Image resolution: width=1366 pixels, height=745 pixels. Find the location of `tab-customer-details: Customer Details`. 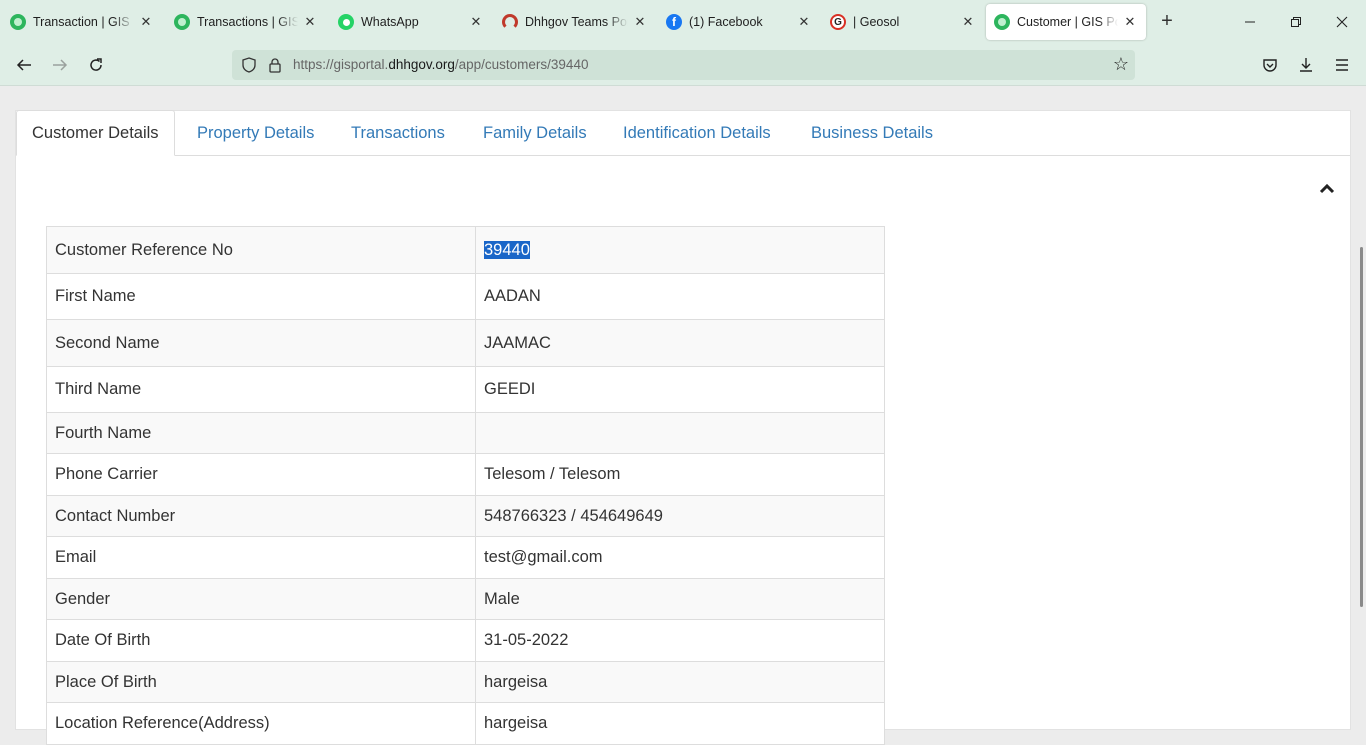

tab-customer-details: Customer Details is located at coordinates (95, 133).